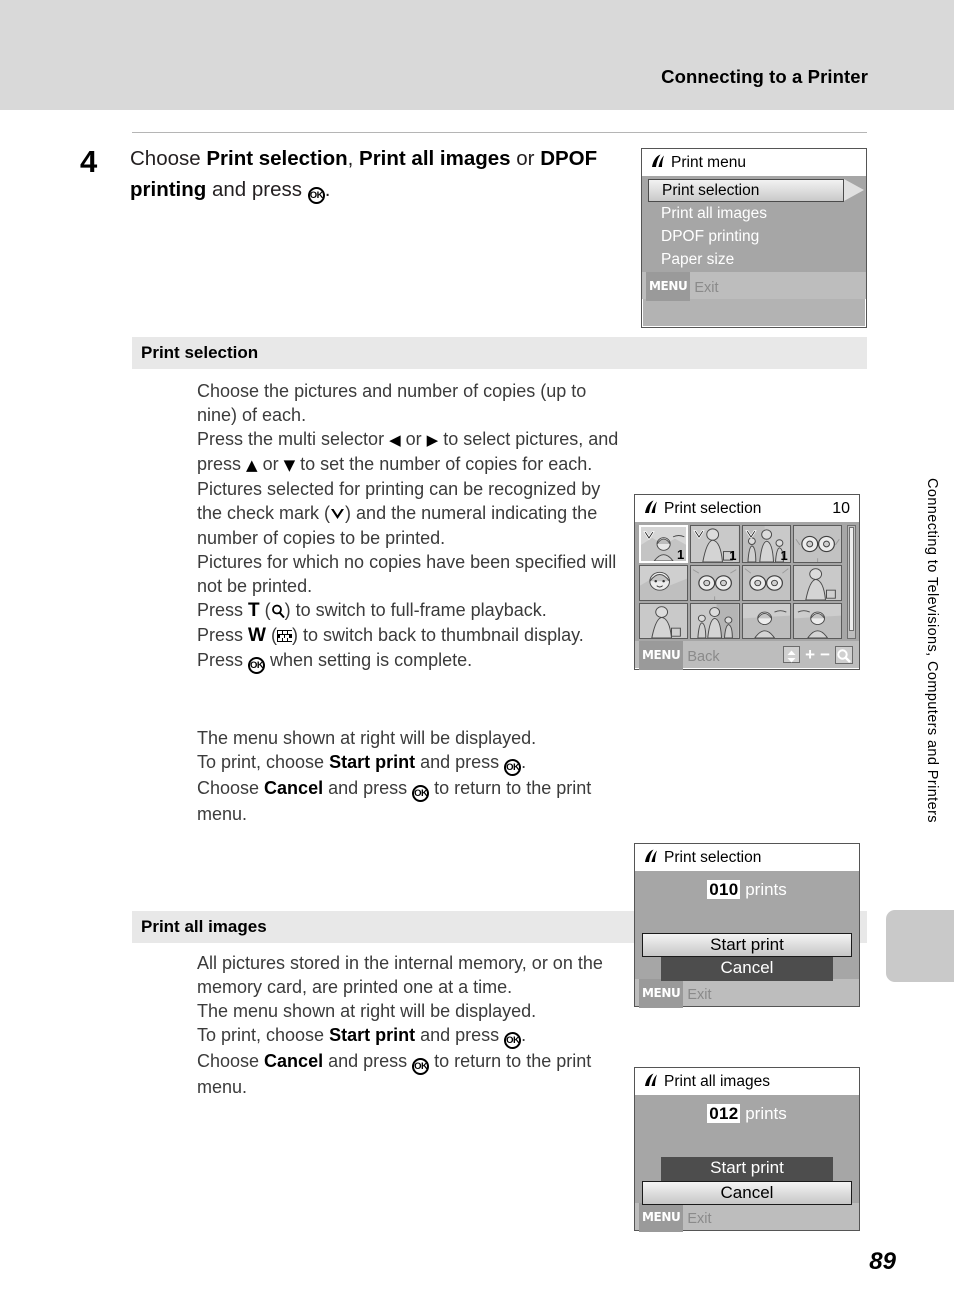 The width and height of the screenshot is (954, 1314). What do you see at coordinates (278, 609) in the screenshot?
I see `magnify-icon` at bounding box center [278, 609].